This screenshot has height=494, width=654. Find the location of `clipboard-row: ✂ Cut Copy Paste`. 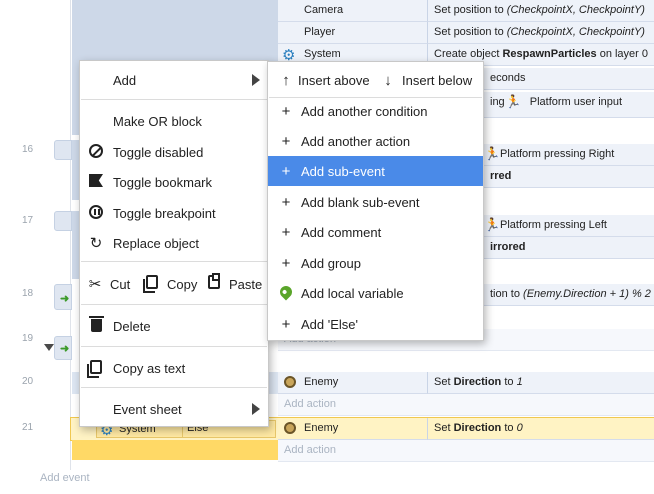

clipboard-row: ✂ Cut Copy Paste is located at coordinates (174, 284).